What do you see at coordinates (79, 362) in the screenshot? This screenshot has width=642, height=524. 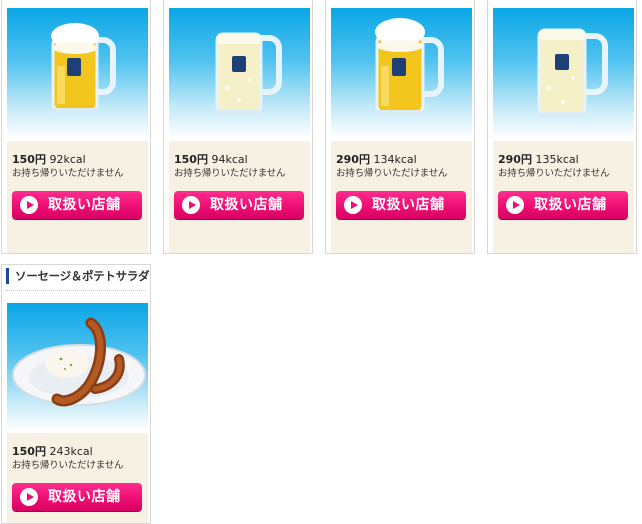 I see `sausage-potato-plate-icon` at bounding box center [79, 362].